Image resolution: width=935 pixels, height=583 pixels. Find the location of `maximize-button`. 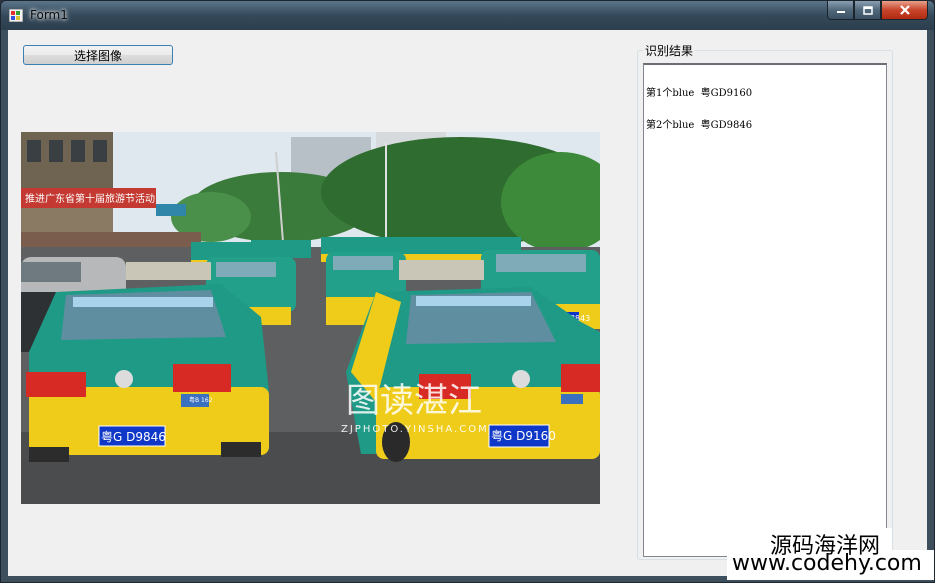

maximize-button is located at coordinates (867, 10).